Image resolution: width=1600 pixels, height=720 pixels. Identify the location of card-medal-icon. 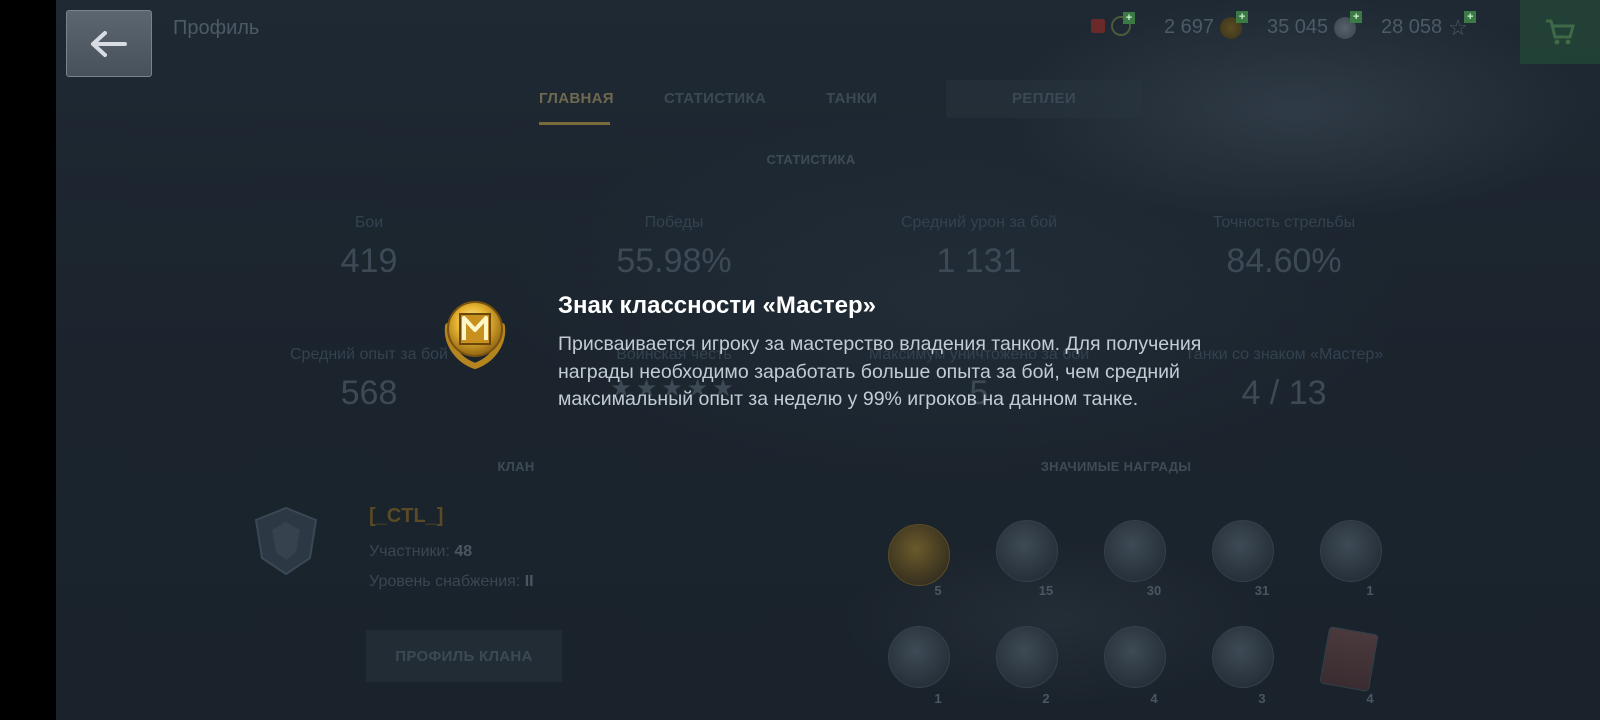
(1349, 659).